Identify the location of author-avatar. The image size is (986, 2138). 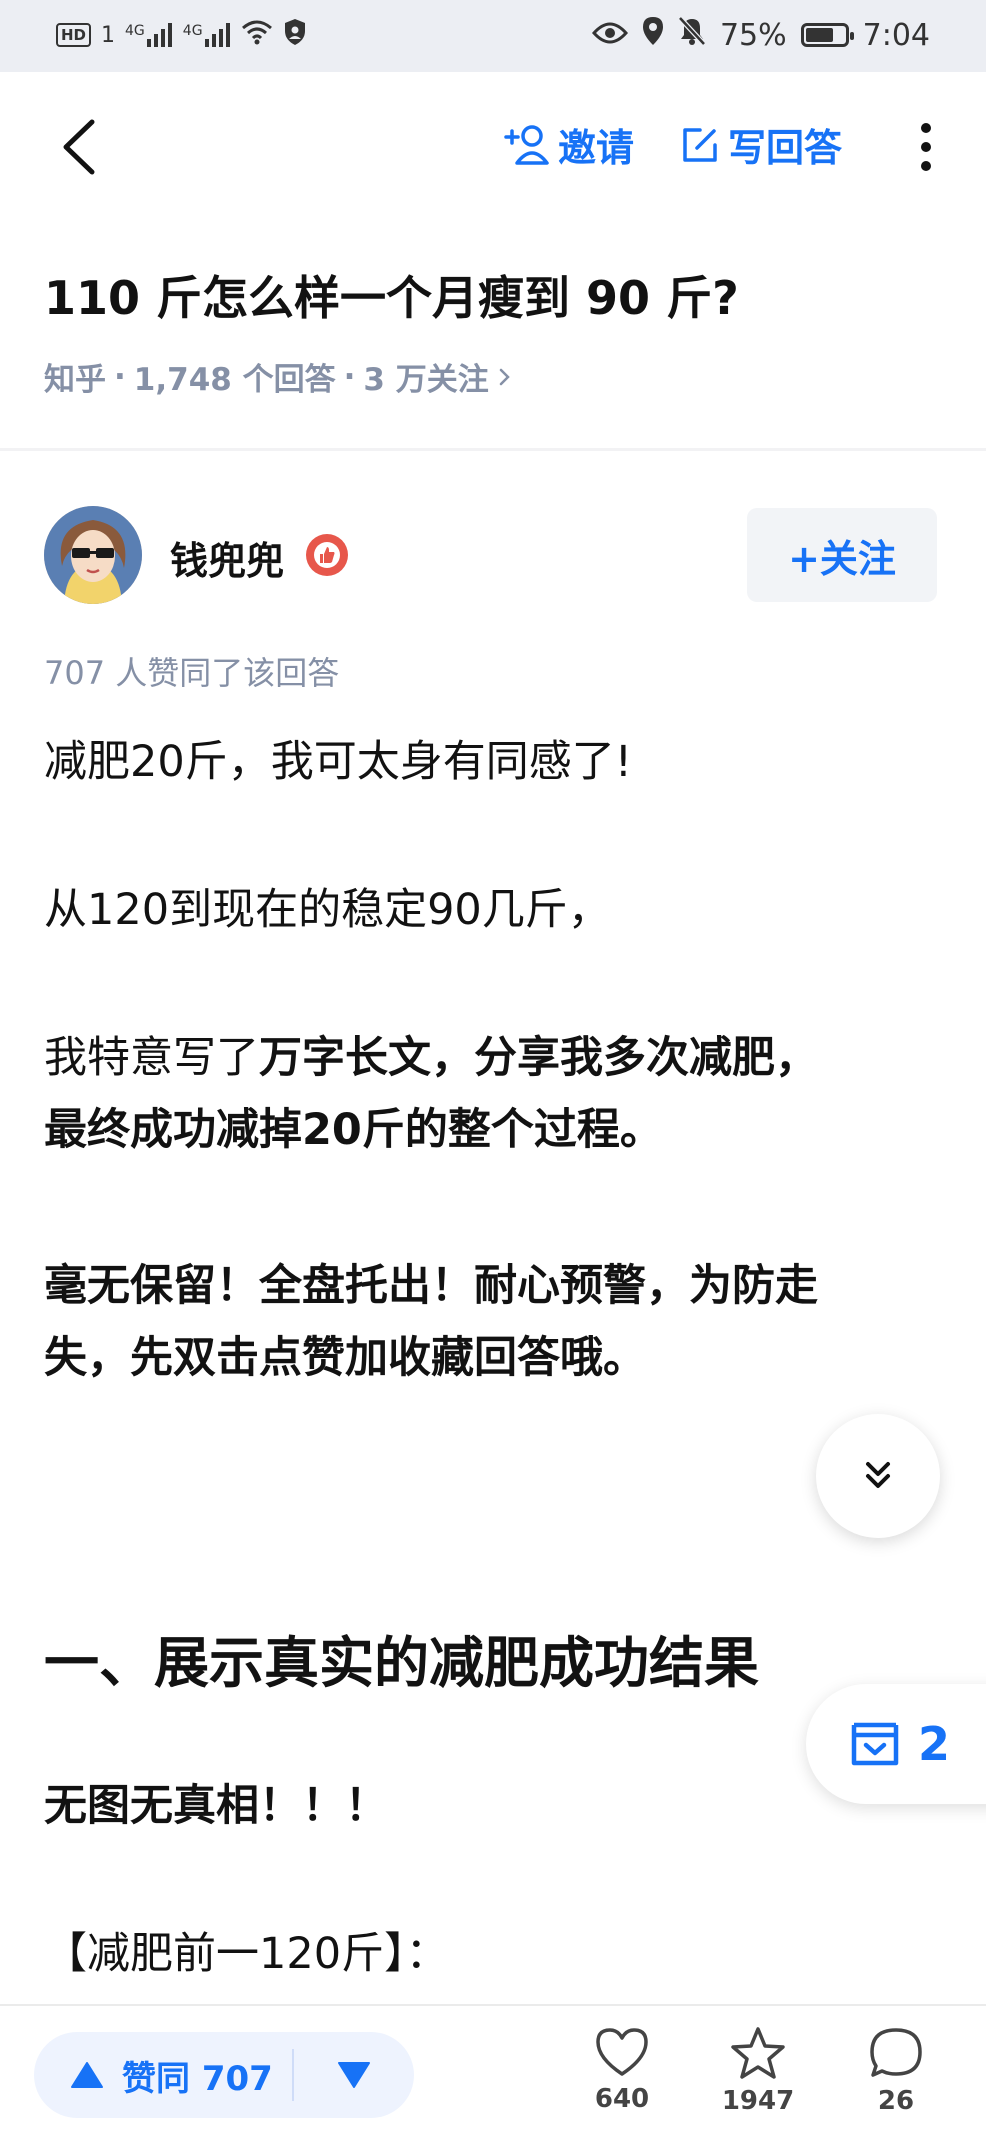
(93, 555).